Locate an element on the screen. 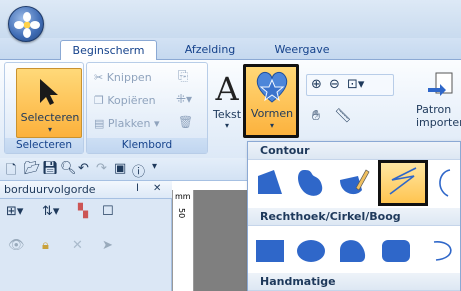 The image size is (461, 291). cut-label: Knippen is located at coordinates (129, 77).